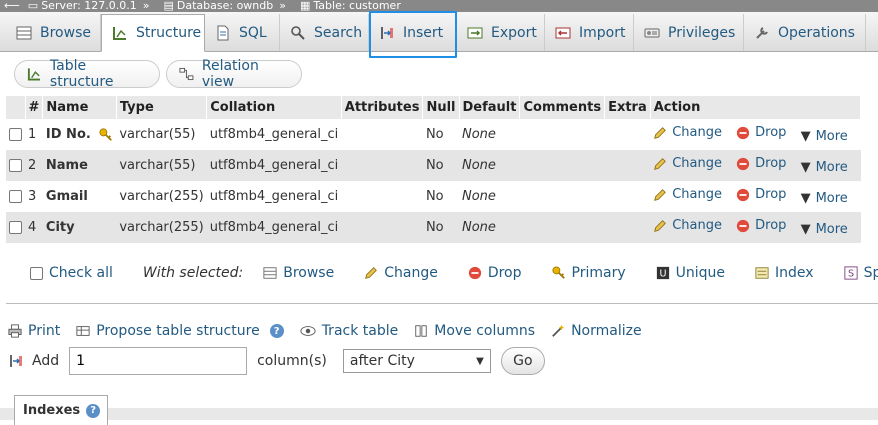  I want to click on tab-insert: Insert, so click(413, 32).